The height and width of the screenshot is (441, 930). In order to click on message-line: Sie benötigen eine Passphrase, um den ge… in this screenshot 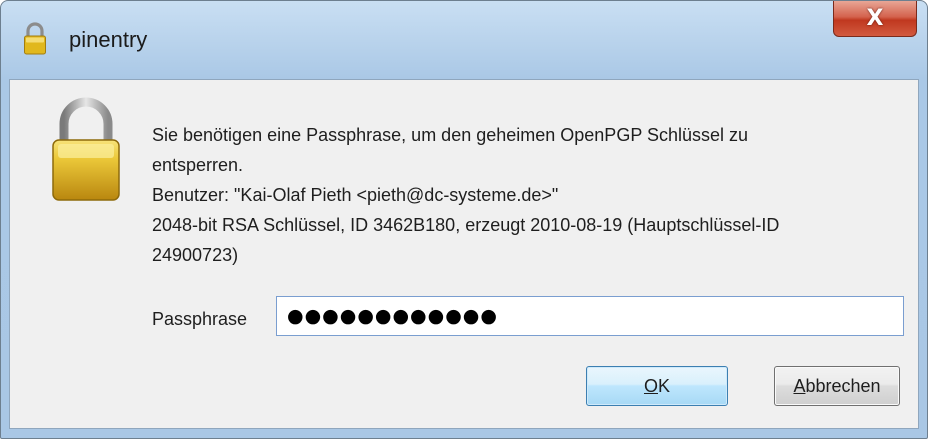, I will do `click(450, 135)`.